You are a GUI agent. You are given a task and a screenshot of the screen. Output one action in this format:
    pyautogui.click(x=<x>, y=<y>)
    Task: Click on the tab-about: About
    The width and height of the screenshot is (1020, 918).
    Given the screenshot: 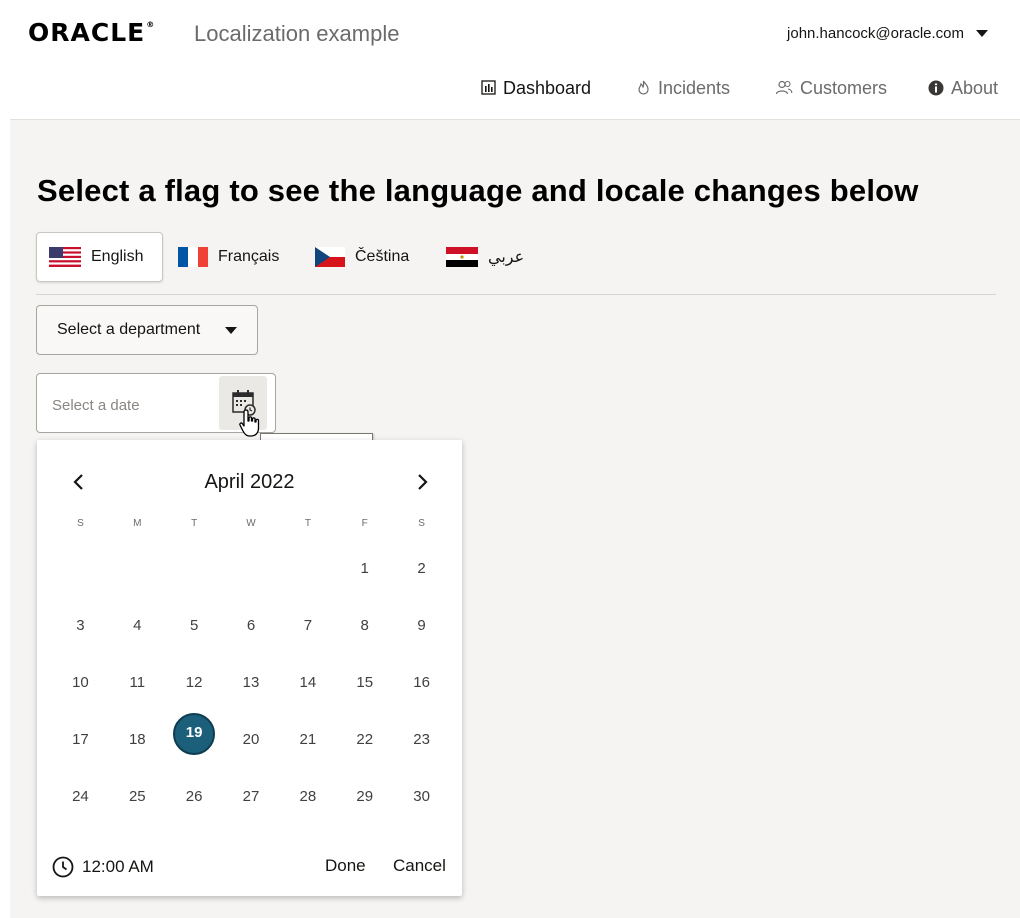 What is the action you would take?
    pyautogui.click(x=963, y=99)
    